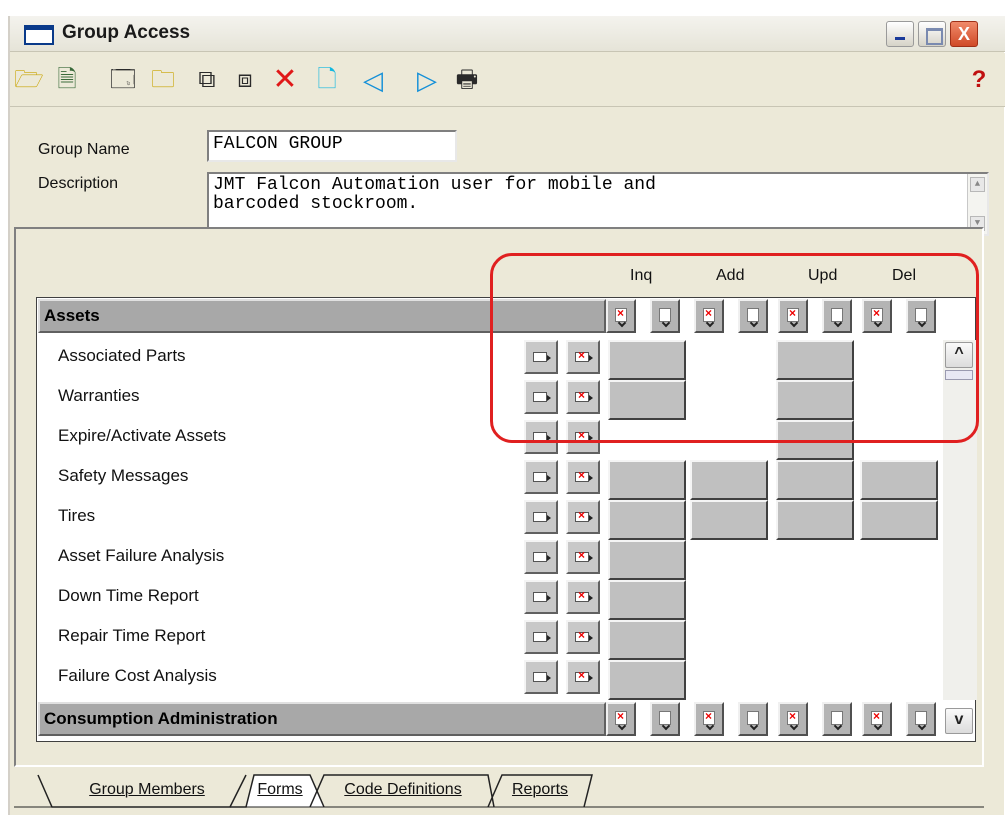  Describe the element at coordinates (245, 80) in the screenshot. I see `paste-records-icon: ⧈` at that location.